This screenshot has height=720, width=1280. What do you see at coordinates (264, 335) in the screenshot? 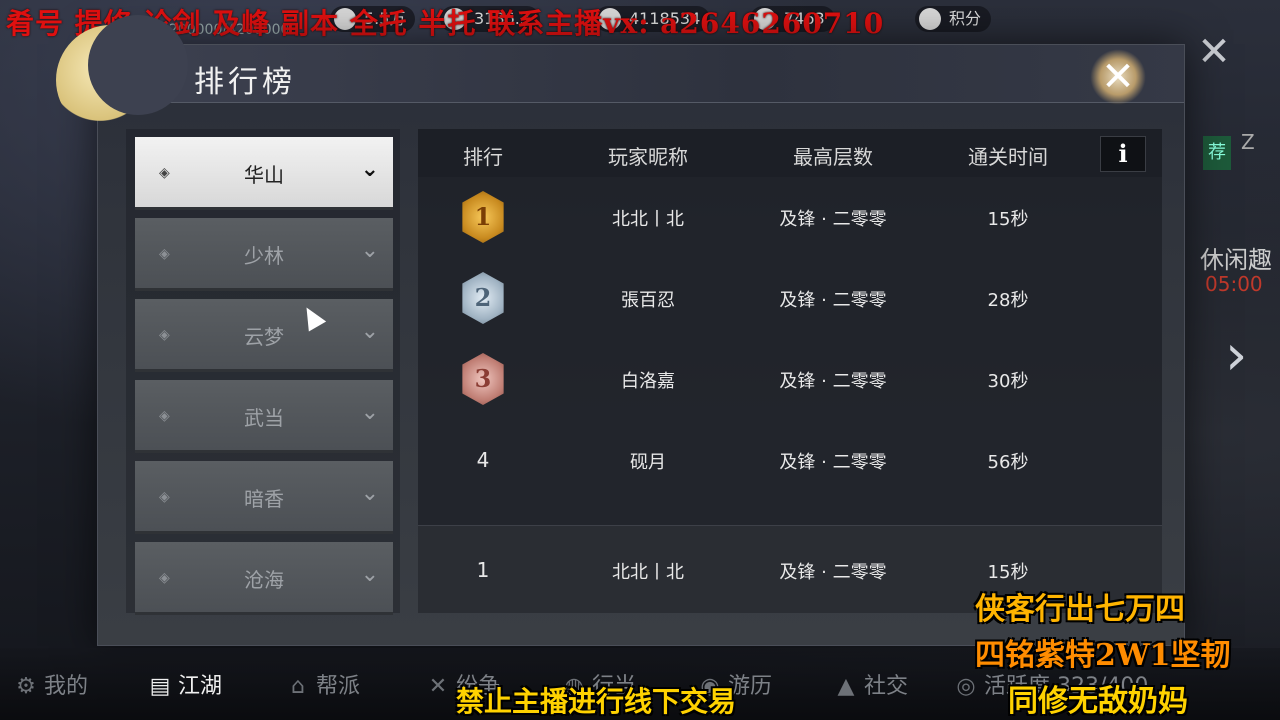
I see `menu-item-yunmeng: ◈ 云梦 ⌄` at bounding box center [264, 335].